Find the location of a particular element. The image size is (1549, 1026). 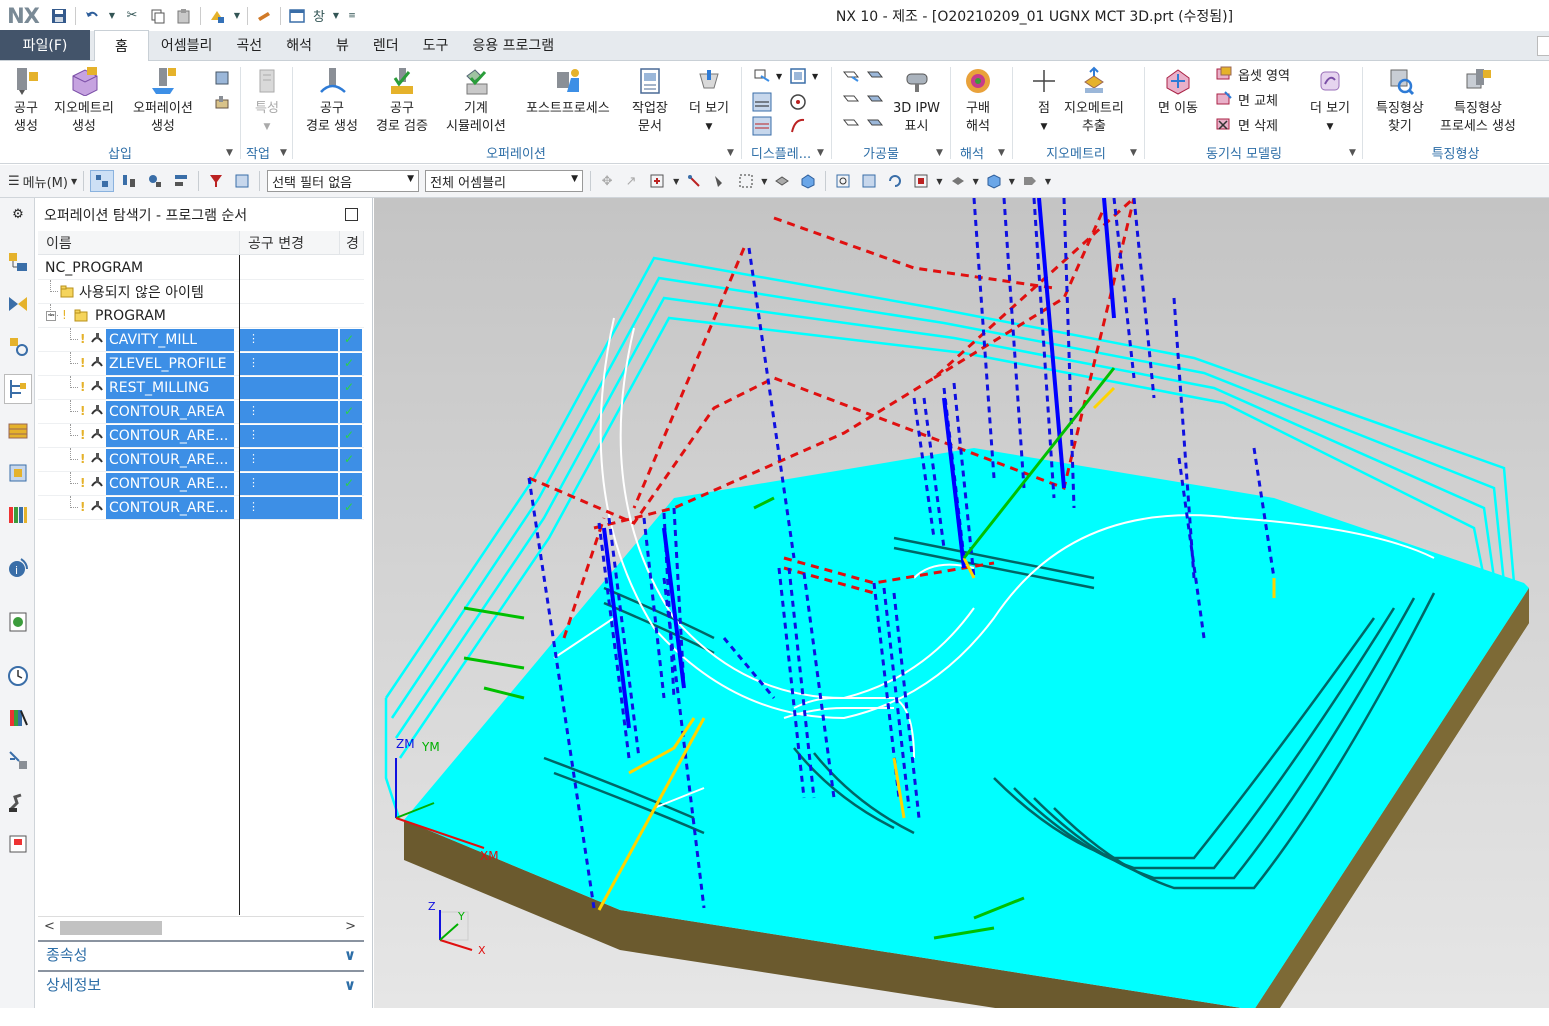

clock-icon is located at coordinates (18, 676).